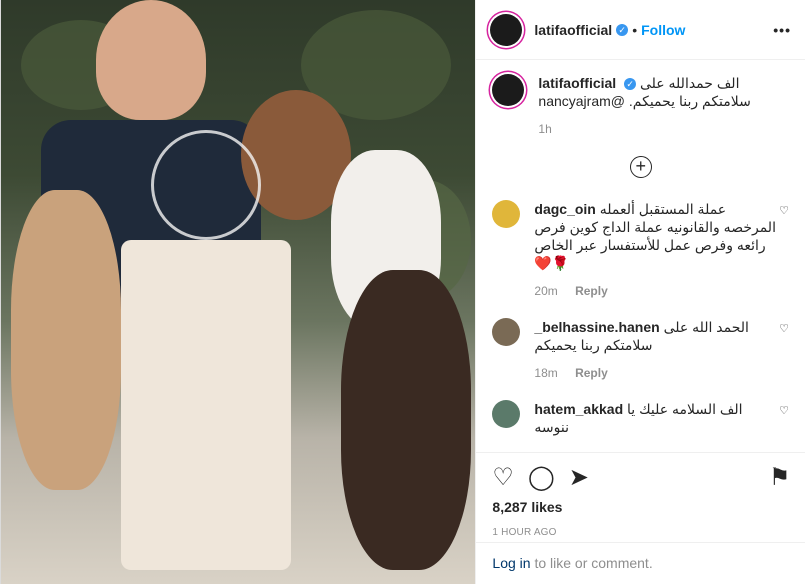  What do you see at coordinates (545, 291) in the screenshot?
I see `comment-time: 20m` at bounding box center [545, 291].